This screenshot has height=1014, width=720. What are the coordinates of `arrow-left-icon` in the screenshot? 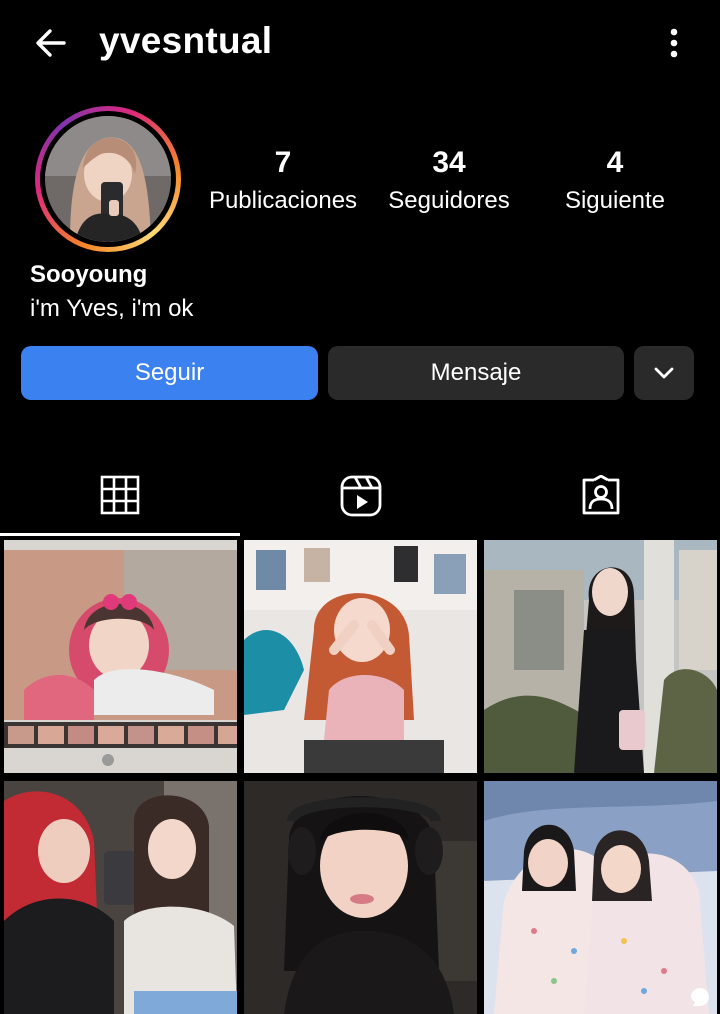 It's located at (51, 43).